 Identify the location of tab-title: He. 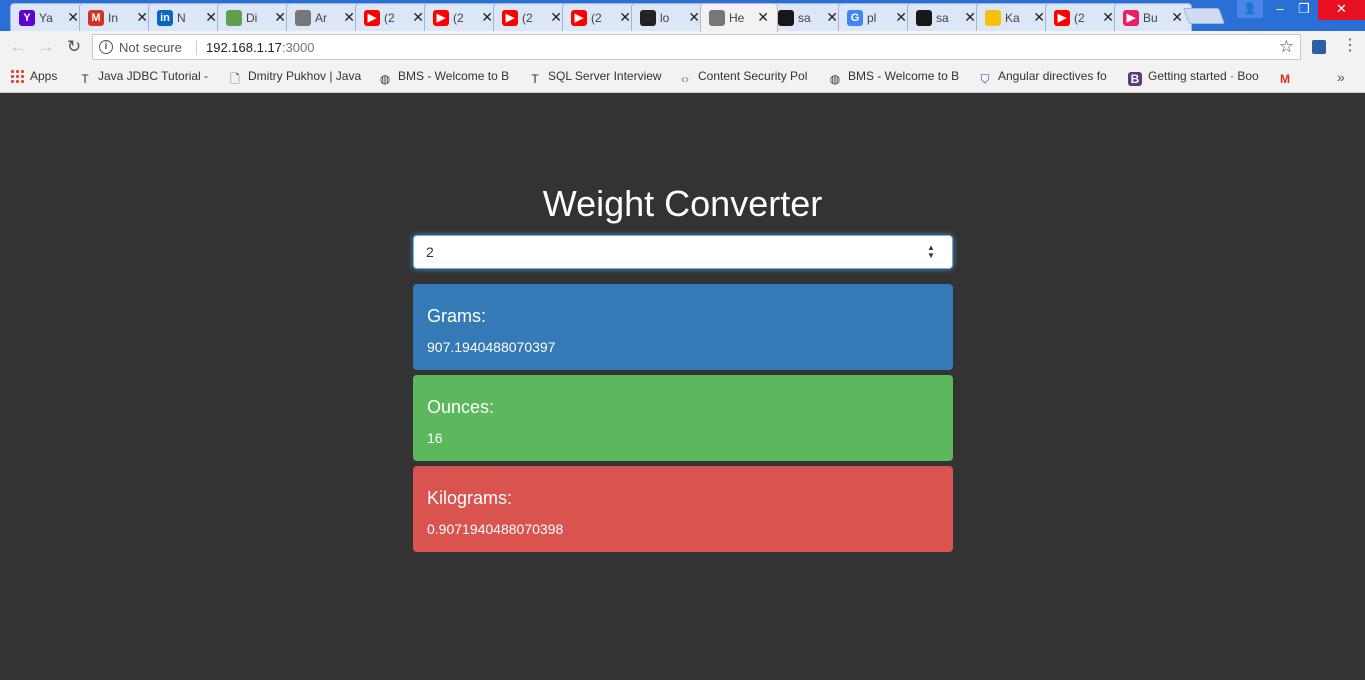
(737, 18).